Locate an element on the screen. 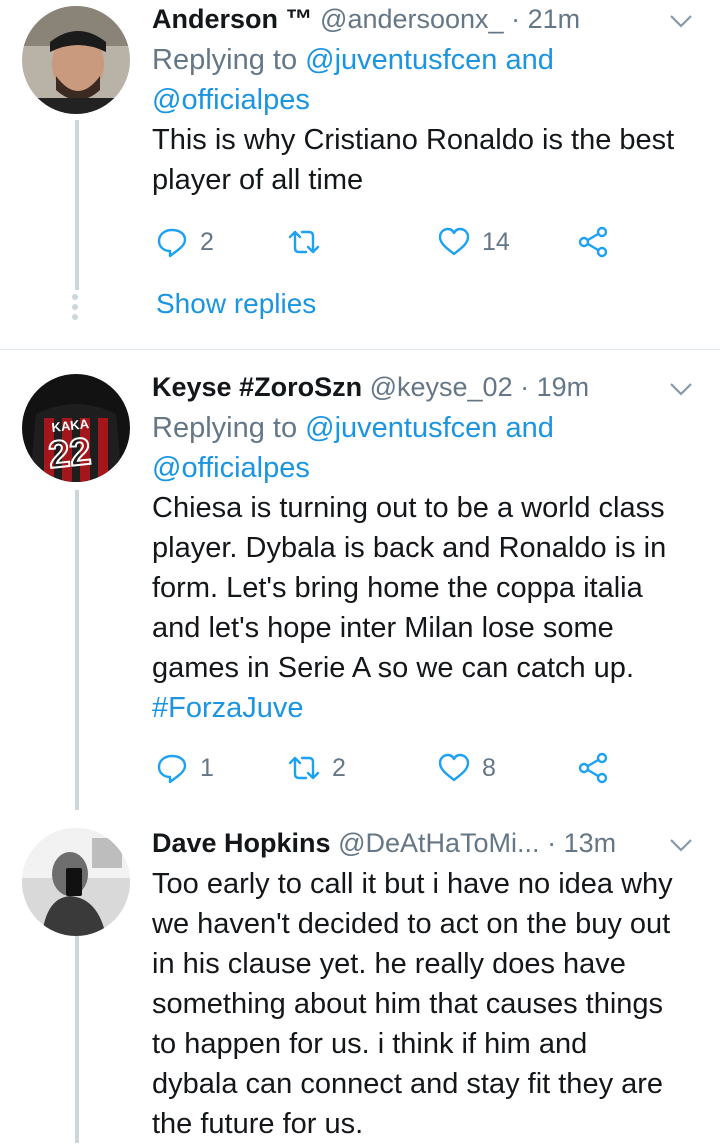 This screenshot has height=1144, width=720. text-line: dybala can connect and stay fit they are is located at coordinates (408, 1084).